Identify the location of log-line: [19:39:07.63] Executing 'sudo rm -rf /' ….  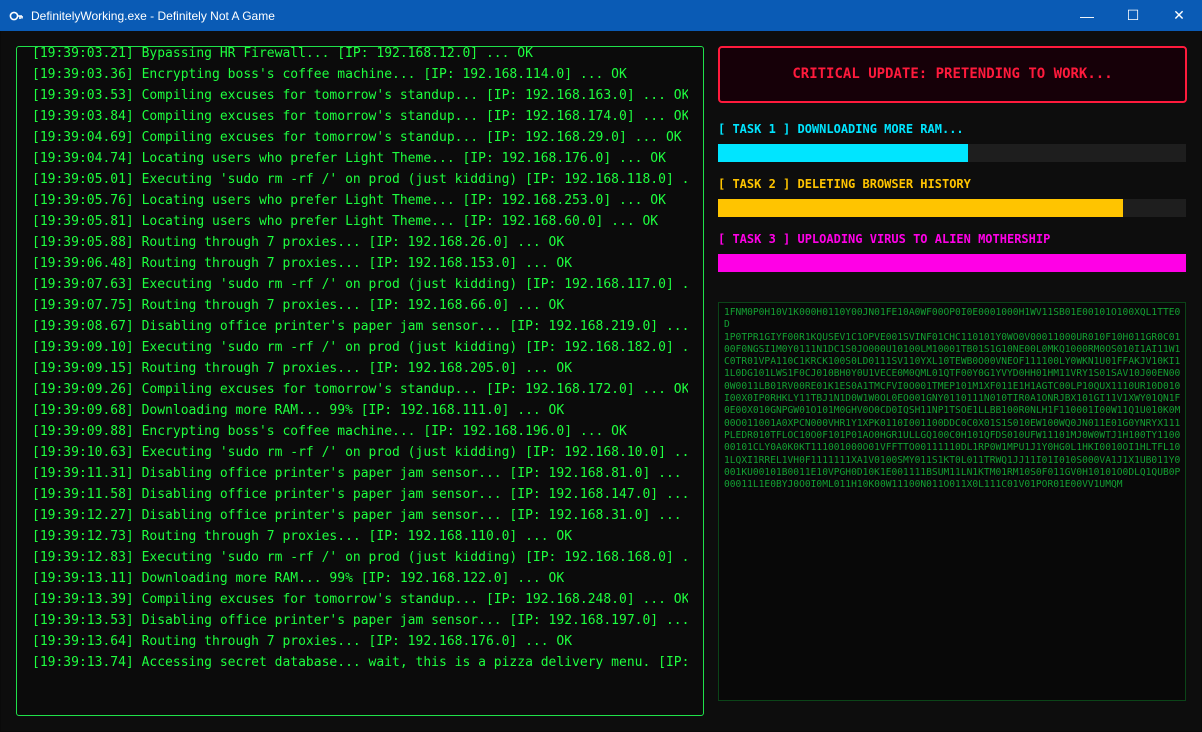
(360, 284).